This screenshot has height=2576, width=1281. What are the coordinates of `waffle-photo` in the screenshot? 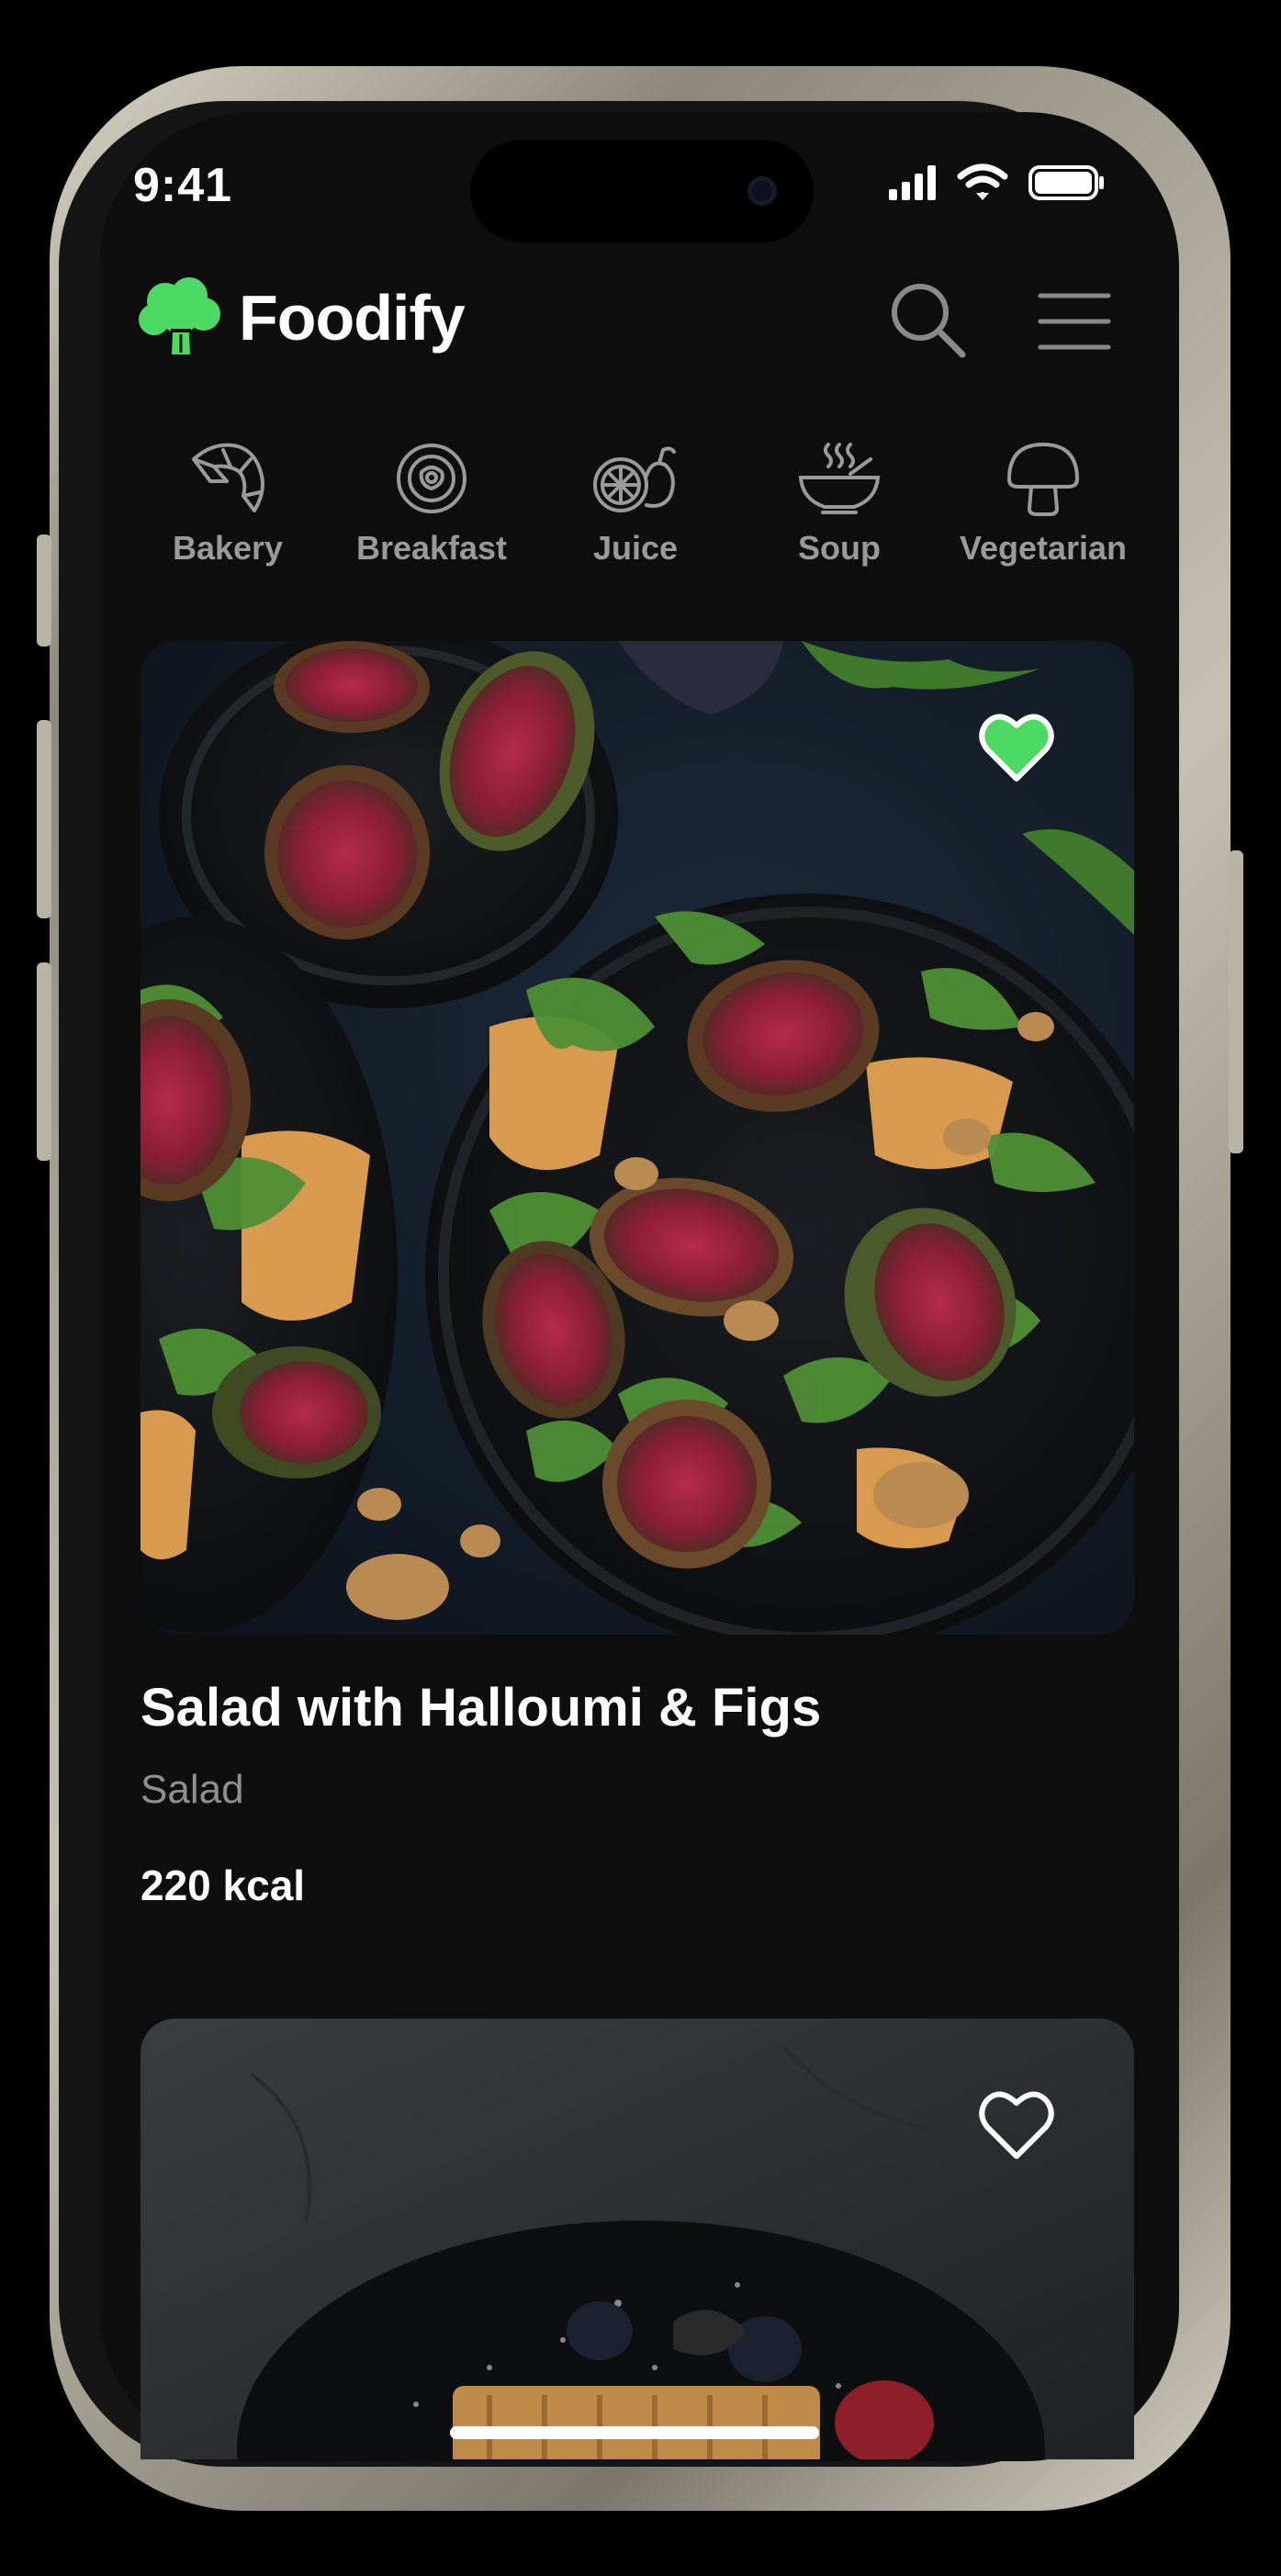 It's located at (637, 2239).